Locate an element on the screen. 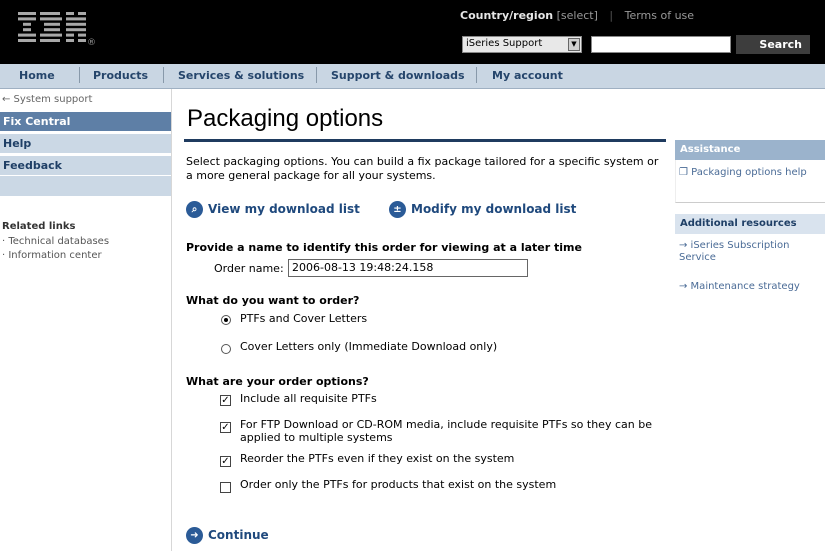 This screenshot has width=825, height=551. related-link-information-center: · Information center is located at coordinates (52, 255).